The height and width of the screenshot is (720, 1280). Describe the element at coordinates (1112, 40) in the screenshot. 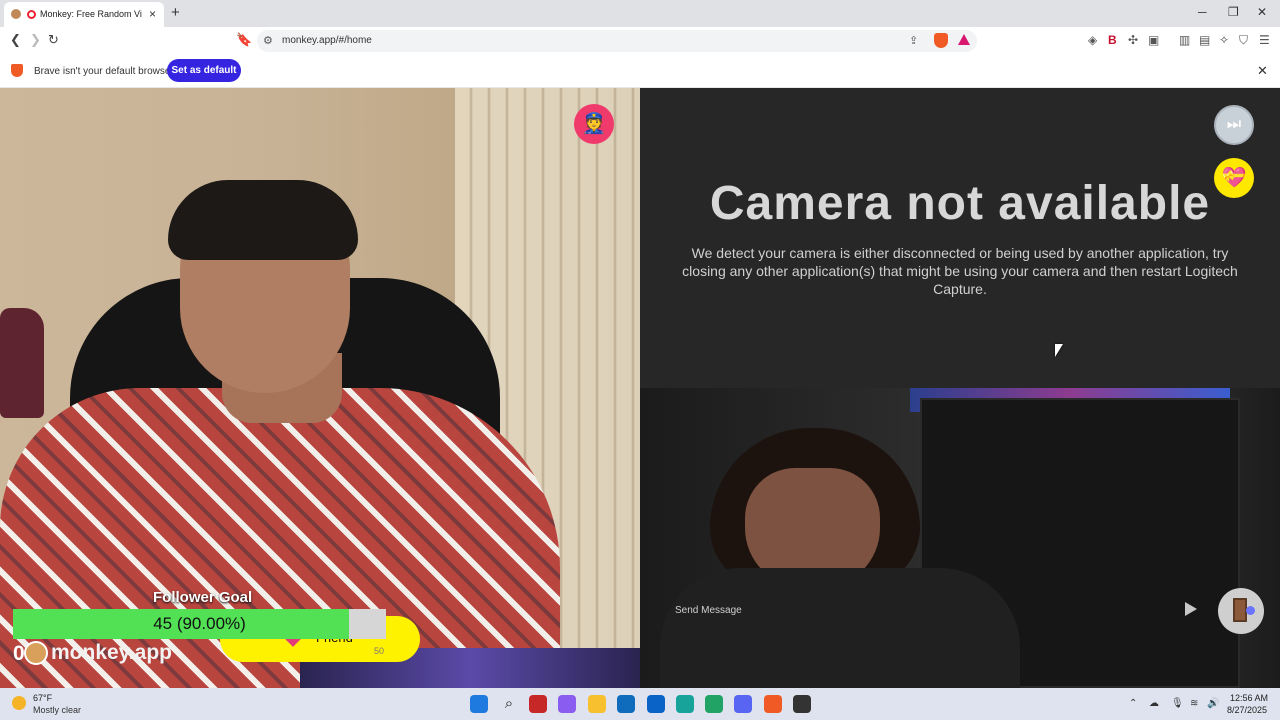

I see `extension-b-icon: B` at that location.